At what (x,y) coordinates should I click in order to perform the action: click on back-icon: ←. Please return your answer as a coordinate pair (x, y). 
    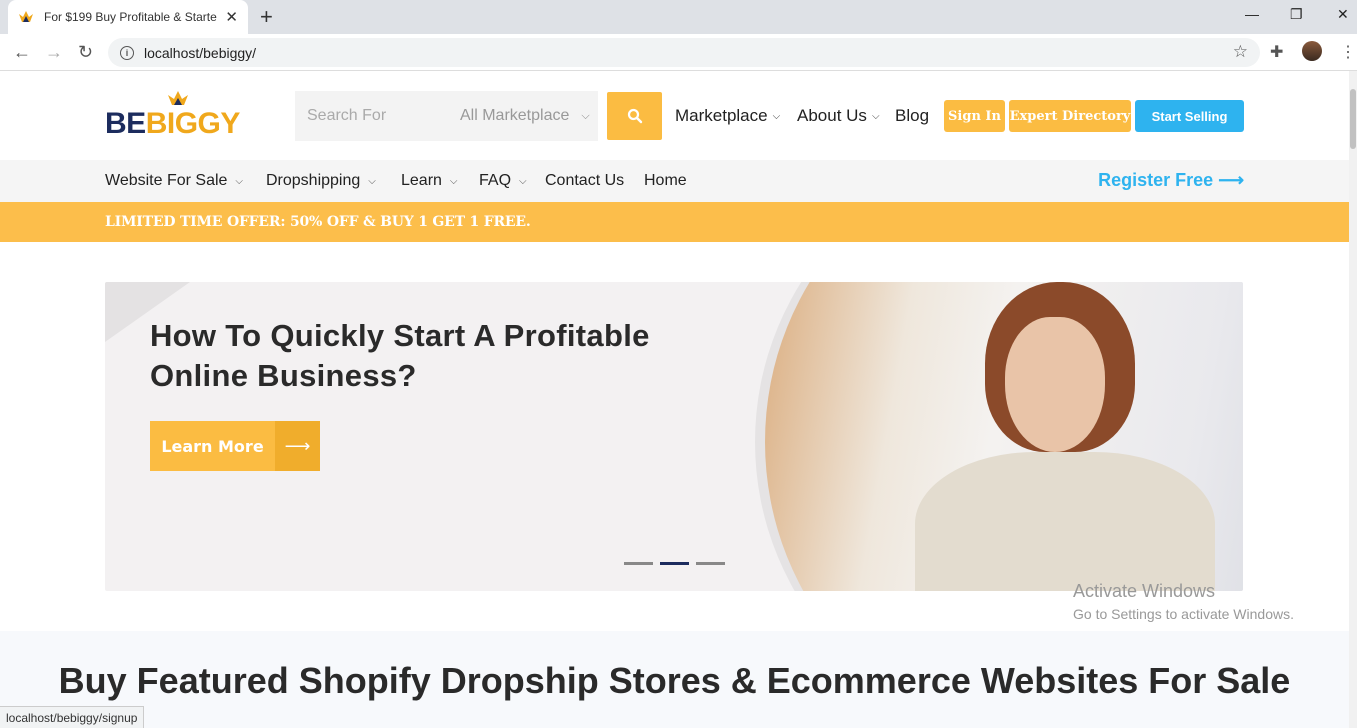
    Looking at the image, I should click on (22, 52).